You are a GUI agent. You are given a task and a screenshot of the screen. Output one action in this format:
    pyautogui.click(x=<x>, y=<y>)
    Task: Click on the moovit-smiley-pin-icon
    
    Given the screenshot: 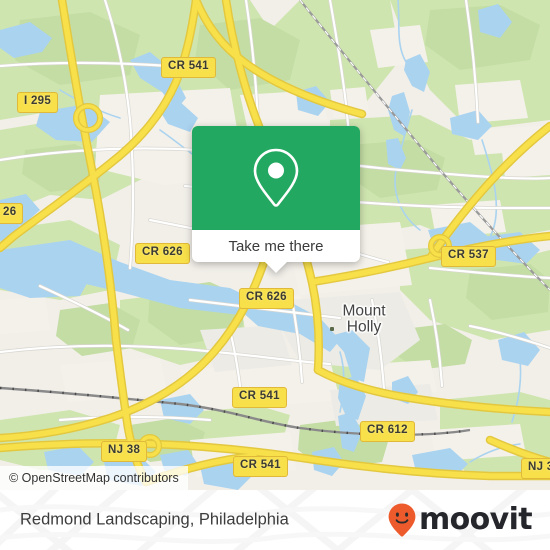 What is the action you would take?
    pyautogui.click(x=402, y=520)
    